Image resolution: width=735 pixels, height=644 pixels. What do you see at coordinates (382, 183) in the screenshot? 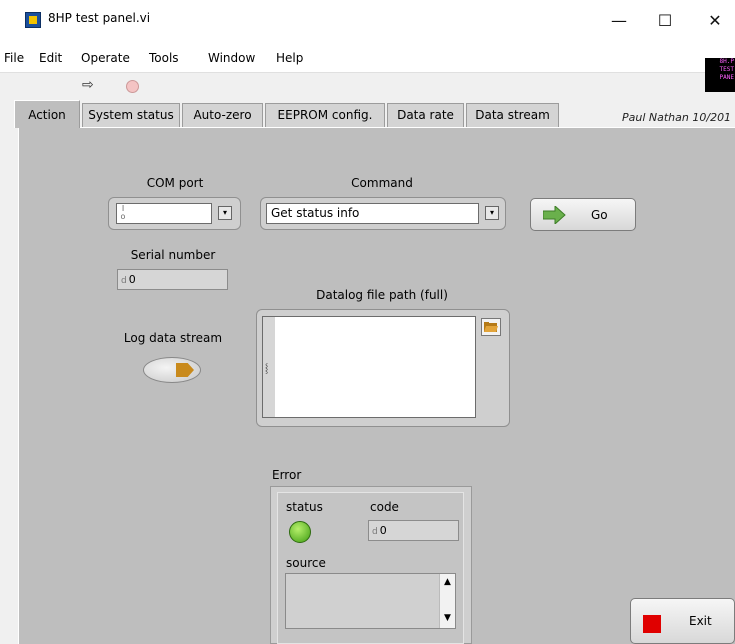
I see `command-label: Command` at bounding box center [382, 183].